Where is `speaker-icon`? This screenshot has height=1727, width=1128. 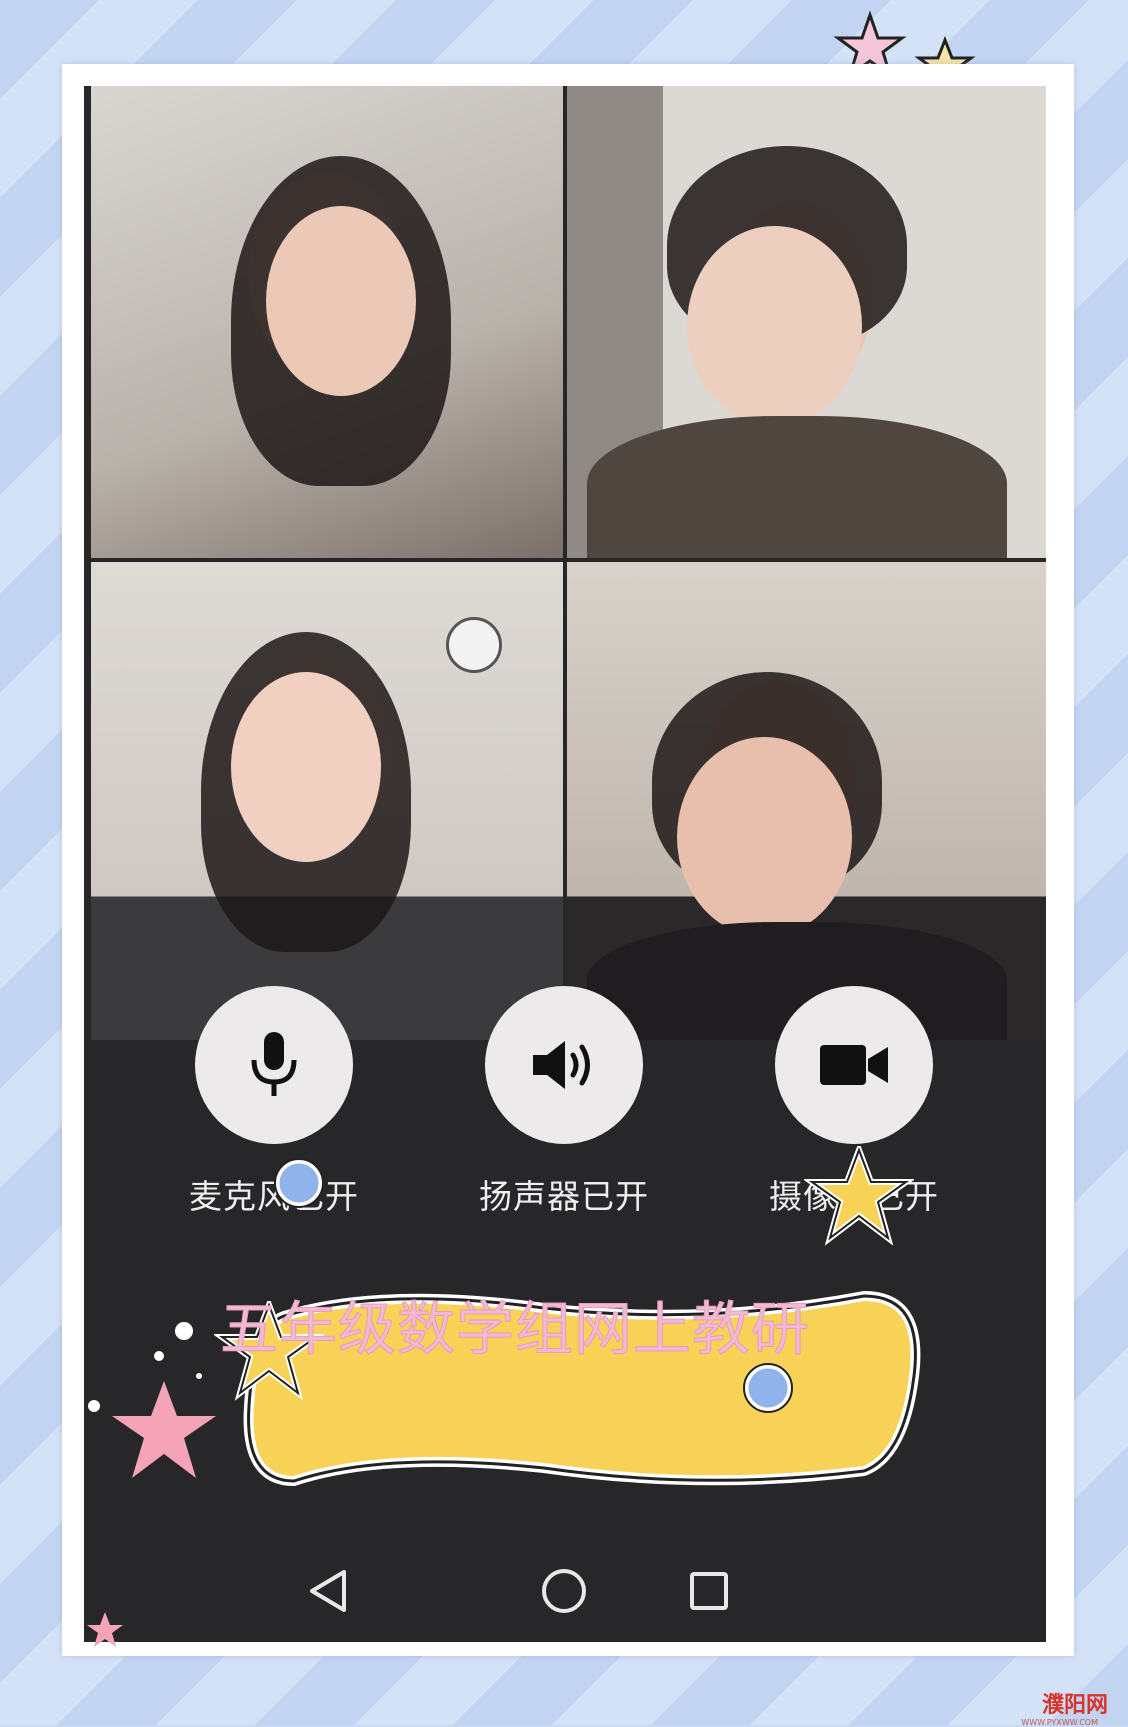 speaker-icon is located at coordinates (561, 1065).